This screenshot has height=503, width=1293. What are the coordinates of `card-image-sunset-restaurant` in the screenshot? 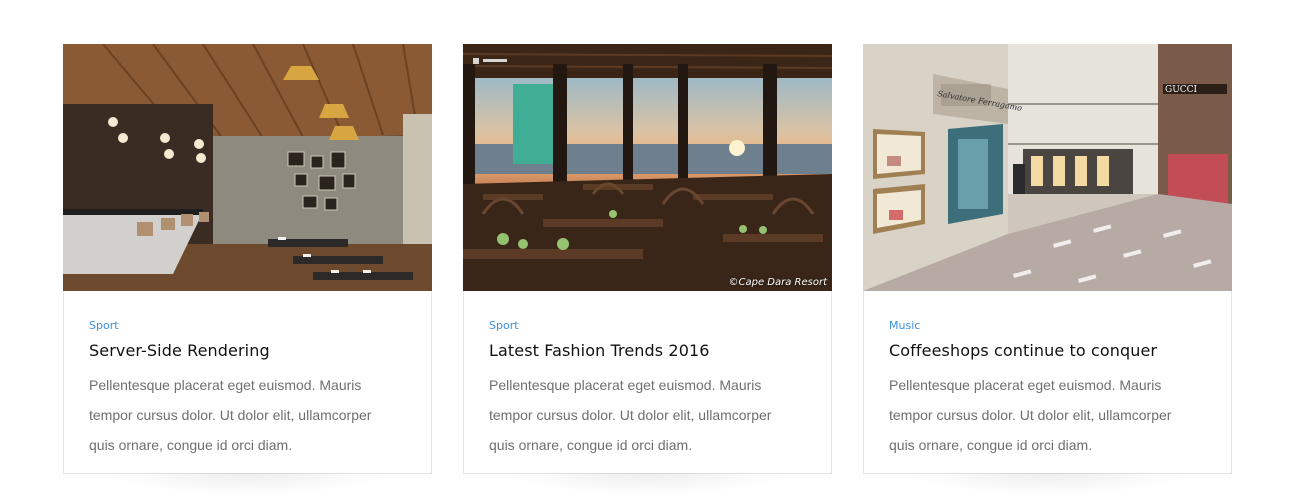 It's located at (647, 167).